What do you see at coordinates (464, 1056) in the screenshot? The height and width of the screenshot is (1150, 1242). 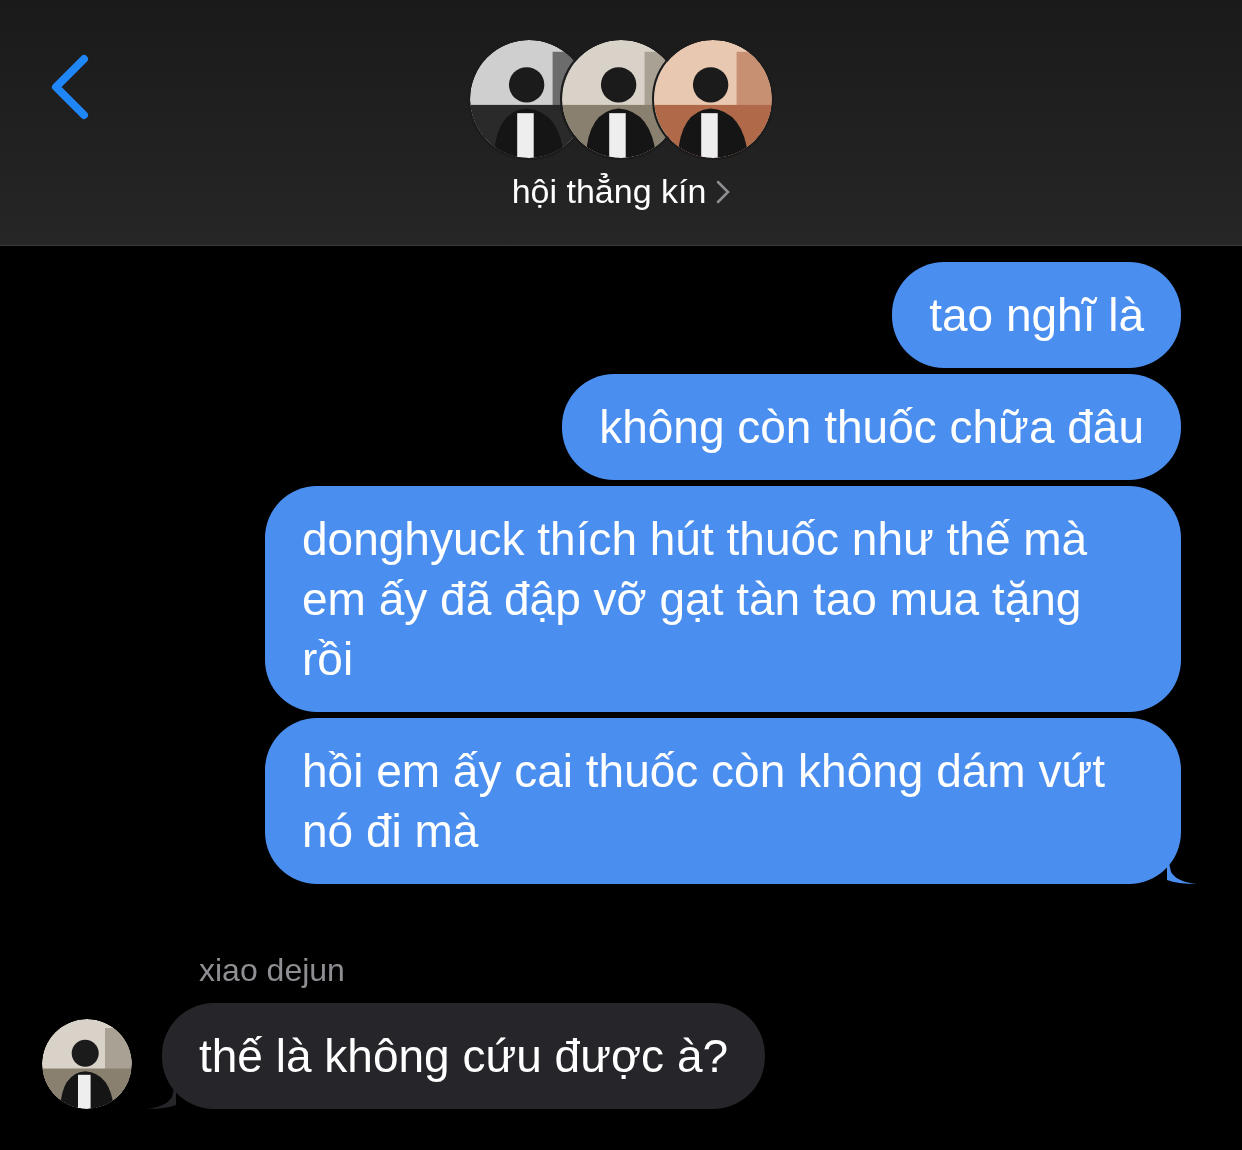 I see `message-bubble: thế là không cứu được à?` at bounding box center [464, 1056].